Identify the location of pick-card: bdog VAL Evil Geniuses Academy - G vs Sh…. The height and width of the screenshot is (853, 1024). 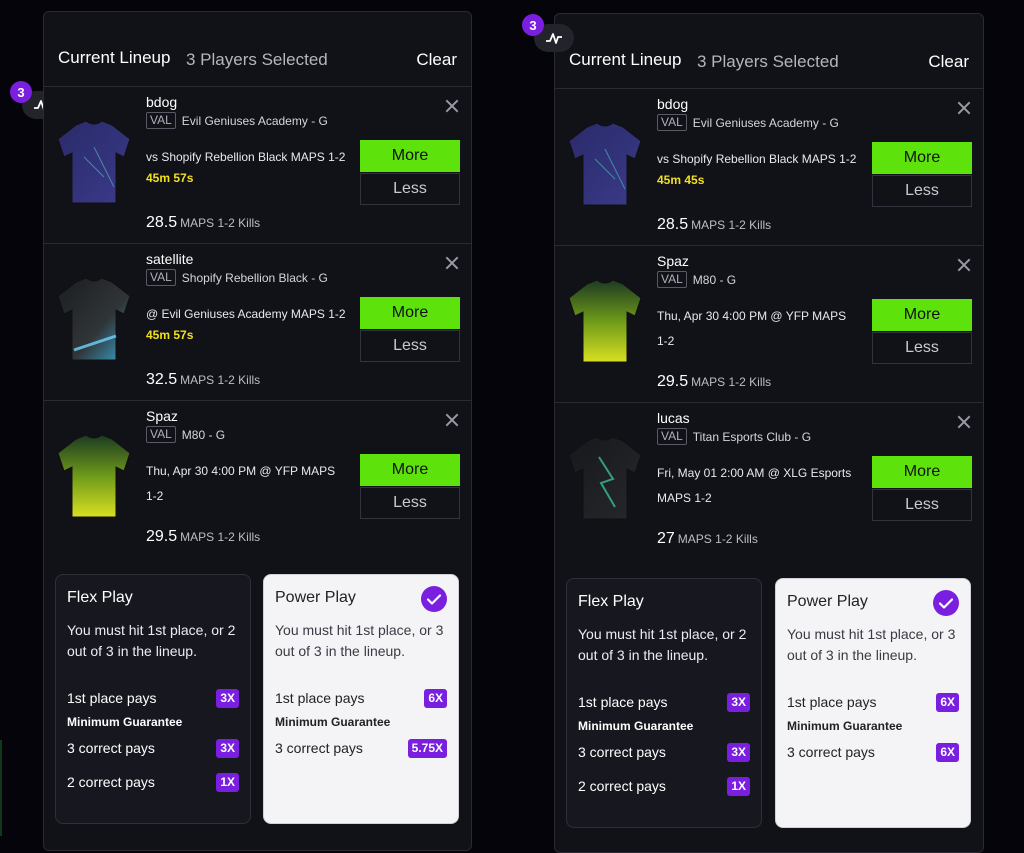
(257, 165).